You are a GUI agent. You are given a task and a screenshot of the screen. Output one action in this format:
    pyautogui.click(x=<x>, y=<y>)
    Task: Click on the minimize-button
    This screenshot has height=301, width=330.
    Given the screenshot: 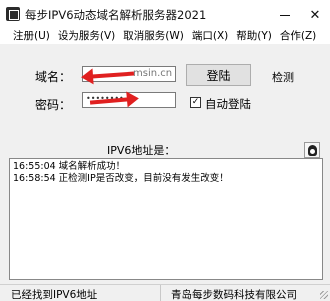 What is the action you would take?
    pyautogui.click(x=285, y=15)
    